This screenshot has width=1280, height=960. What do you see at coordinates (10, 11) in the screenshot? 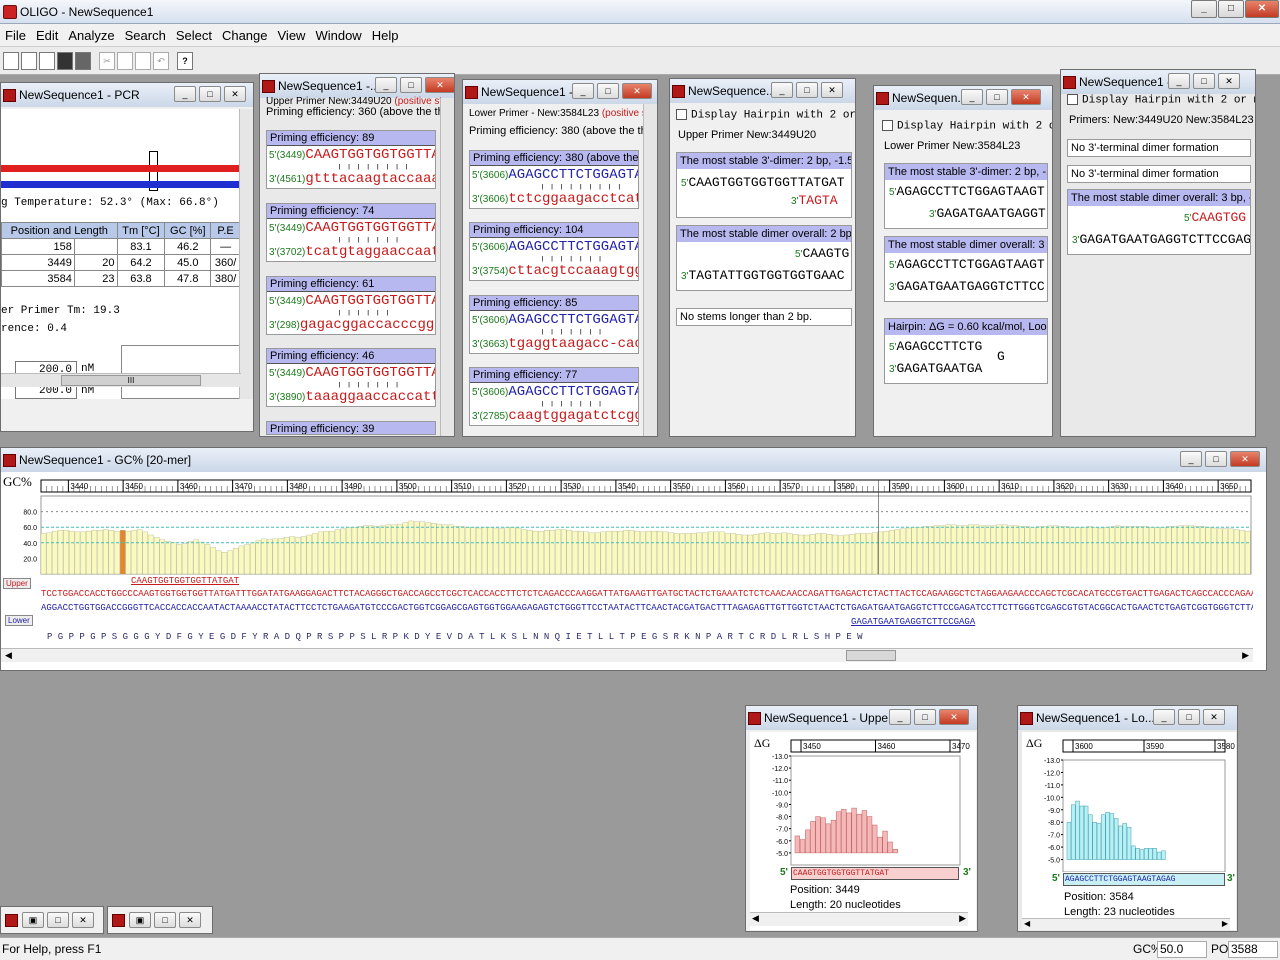
I see `oligo-app-icon` at bounding box center [10, 11].